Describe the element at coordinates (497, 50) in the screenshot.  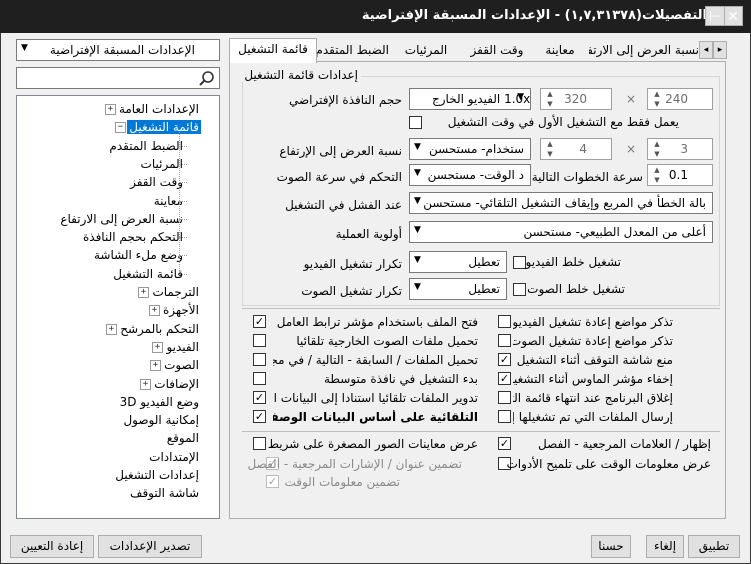
I see `tab-3: وقت القفز` at that location.